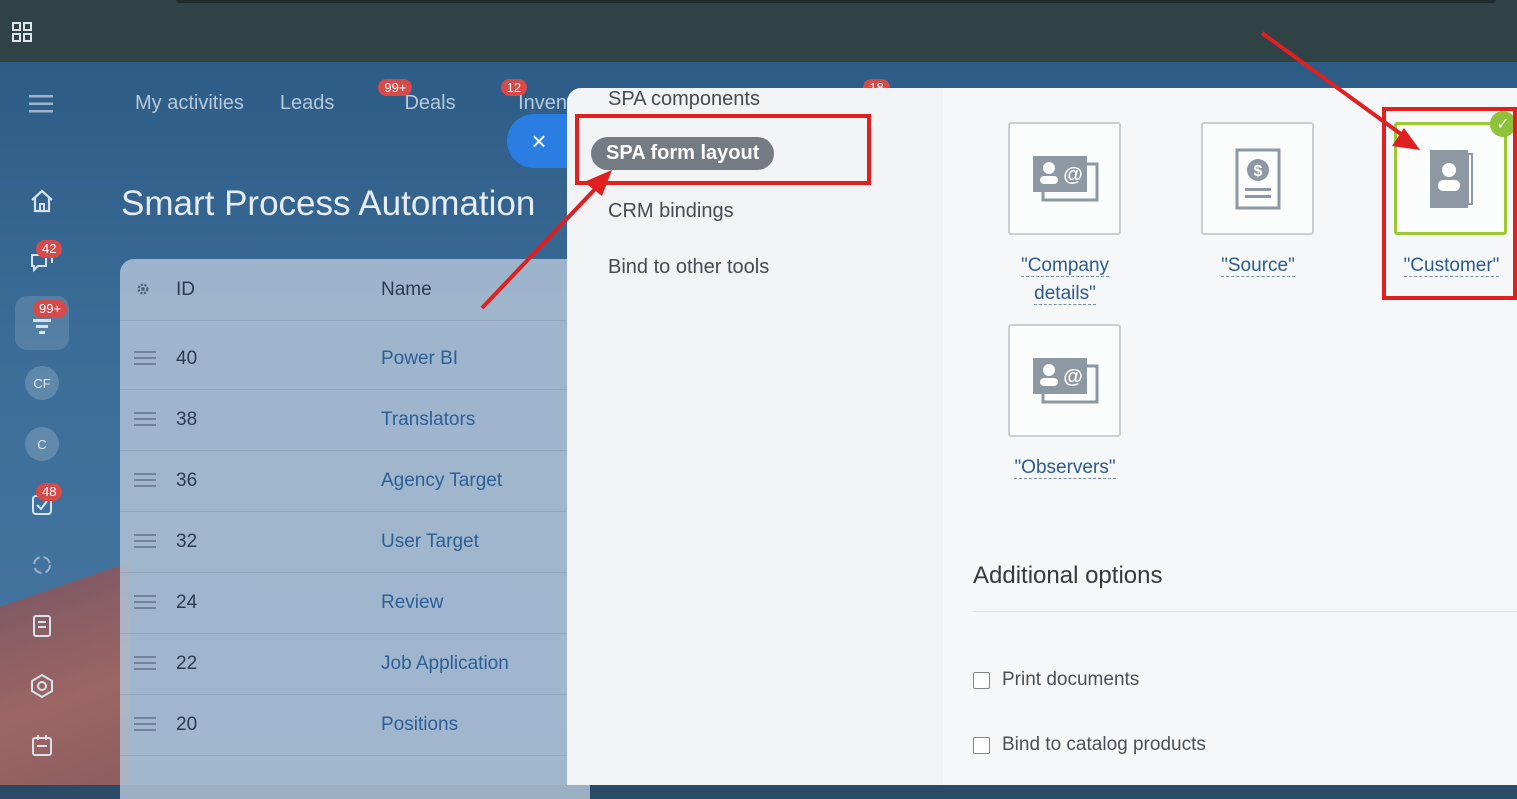 Image resolution: width=1517 pixels, height=799 pixels. What do you see at coordinates (1333, 85) in the screenshot?
I see `arrow-to-customer` at bounding box center [1333, 85].